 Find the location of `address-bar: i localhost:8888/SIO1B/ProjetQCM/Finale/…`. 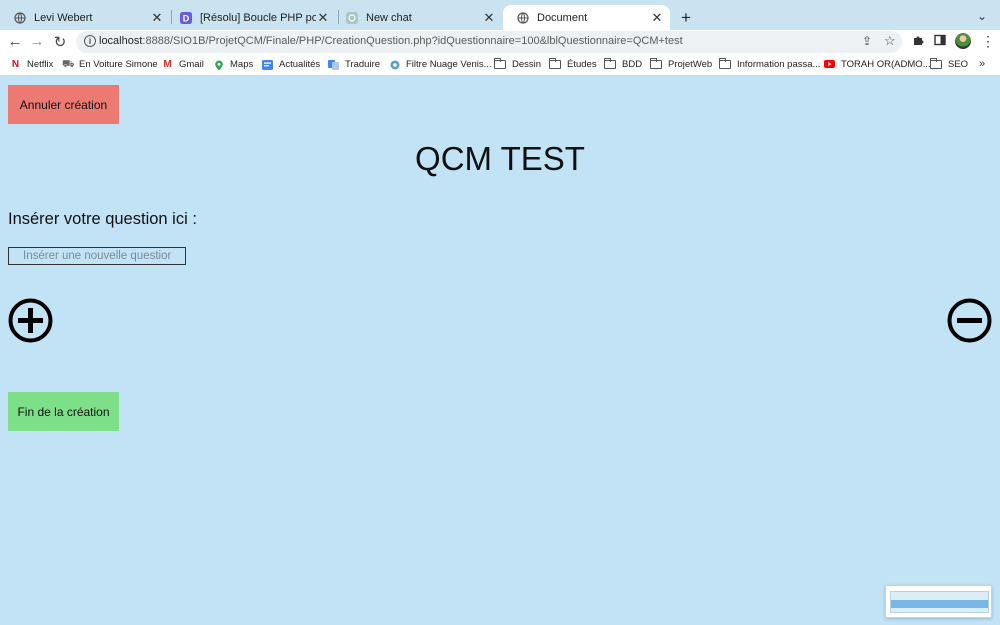

address-bar: i localhost:8888/SIO1B/ProjetQCM/Finale/… is located at coordinates (489, 42).